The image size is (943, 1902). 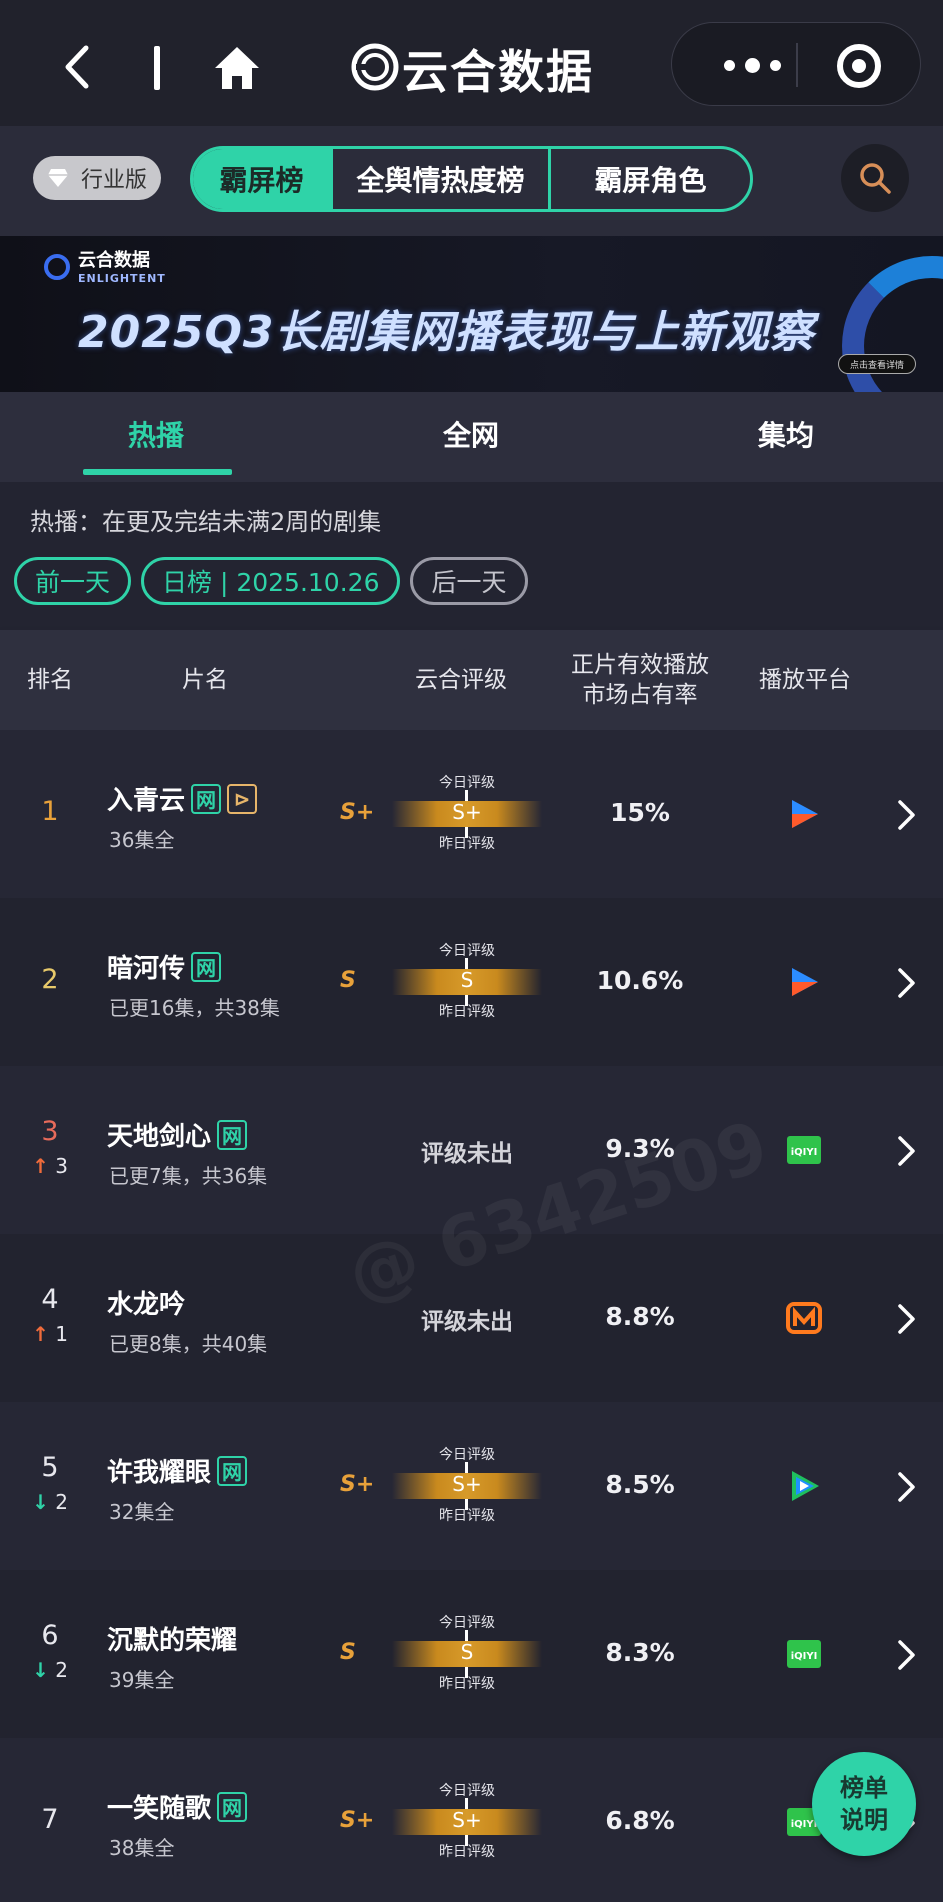 What do you see at coordinates (471, 1318) in the screenshot?
I see `table-row: 4 ↑ 1 水龙吟 已更8集，共40集 评级未出 8.8%` at bounding box center [471, 1318].